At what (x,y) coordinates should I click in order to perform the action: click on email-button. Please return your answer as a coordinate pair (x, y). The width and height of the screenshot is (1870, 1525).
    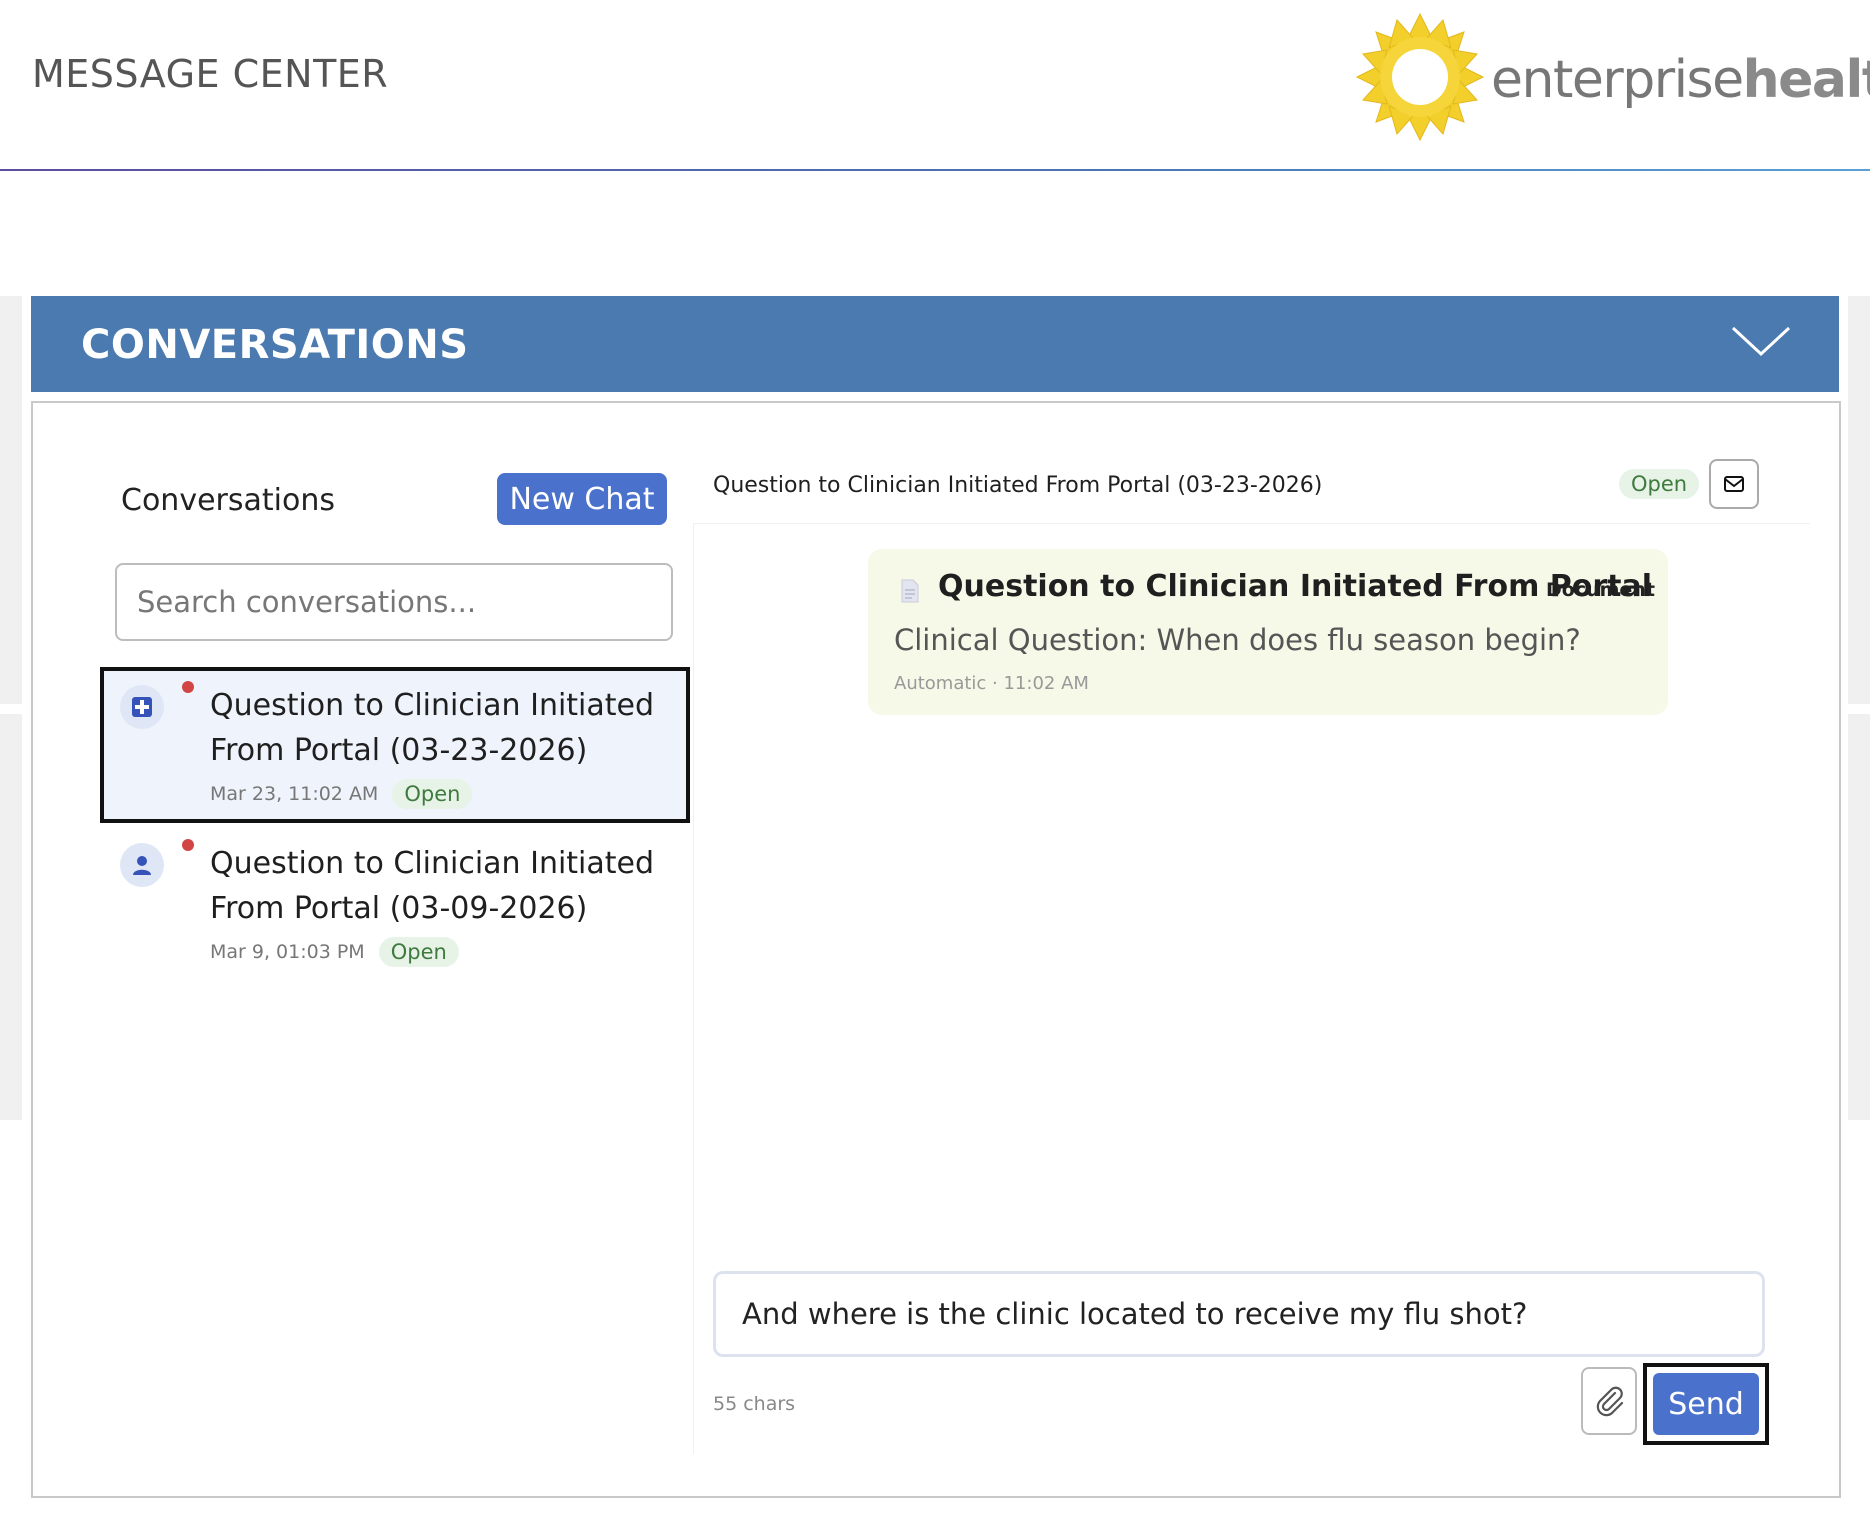
    Looking at the image, I should click on (1734, 484).